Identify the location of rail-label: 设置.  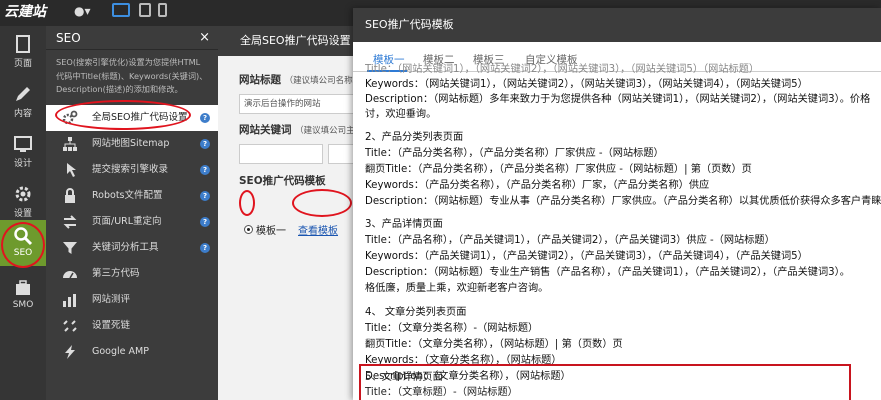
(22, 214).